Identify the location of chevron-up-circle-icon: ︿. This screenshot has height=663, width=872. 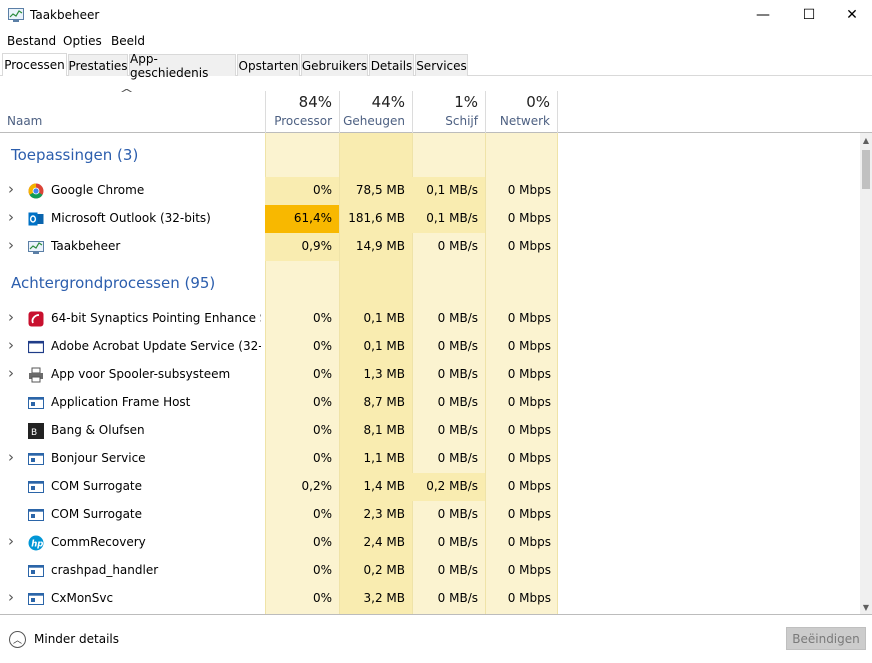
(17, 639).